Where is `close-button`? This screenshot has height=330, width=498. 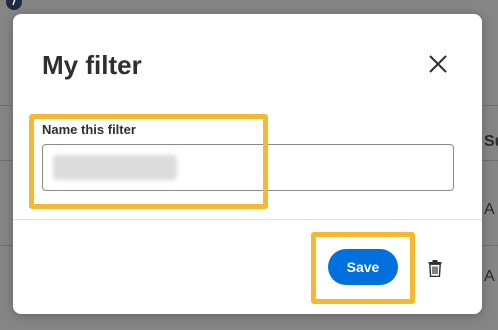
close-button is located at coordinates (438, 64).